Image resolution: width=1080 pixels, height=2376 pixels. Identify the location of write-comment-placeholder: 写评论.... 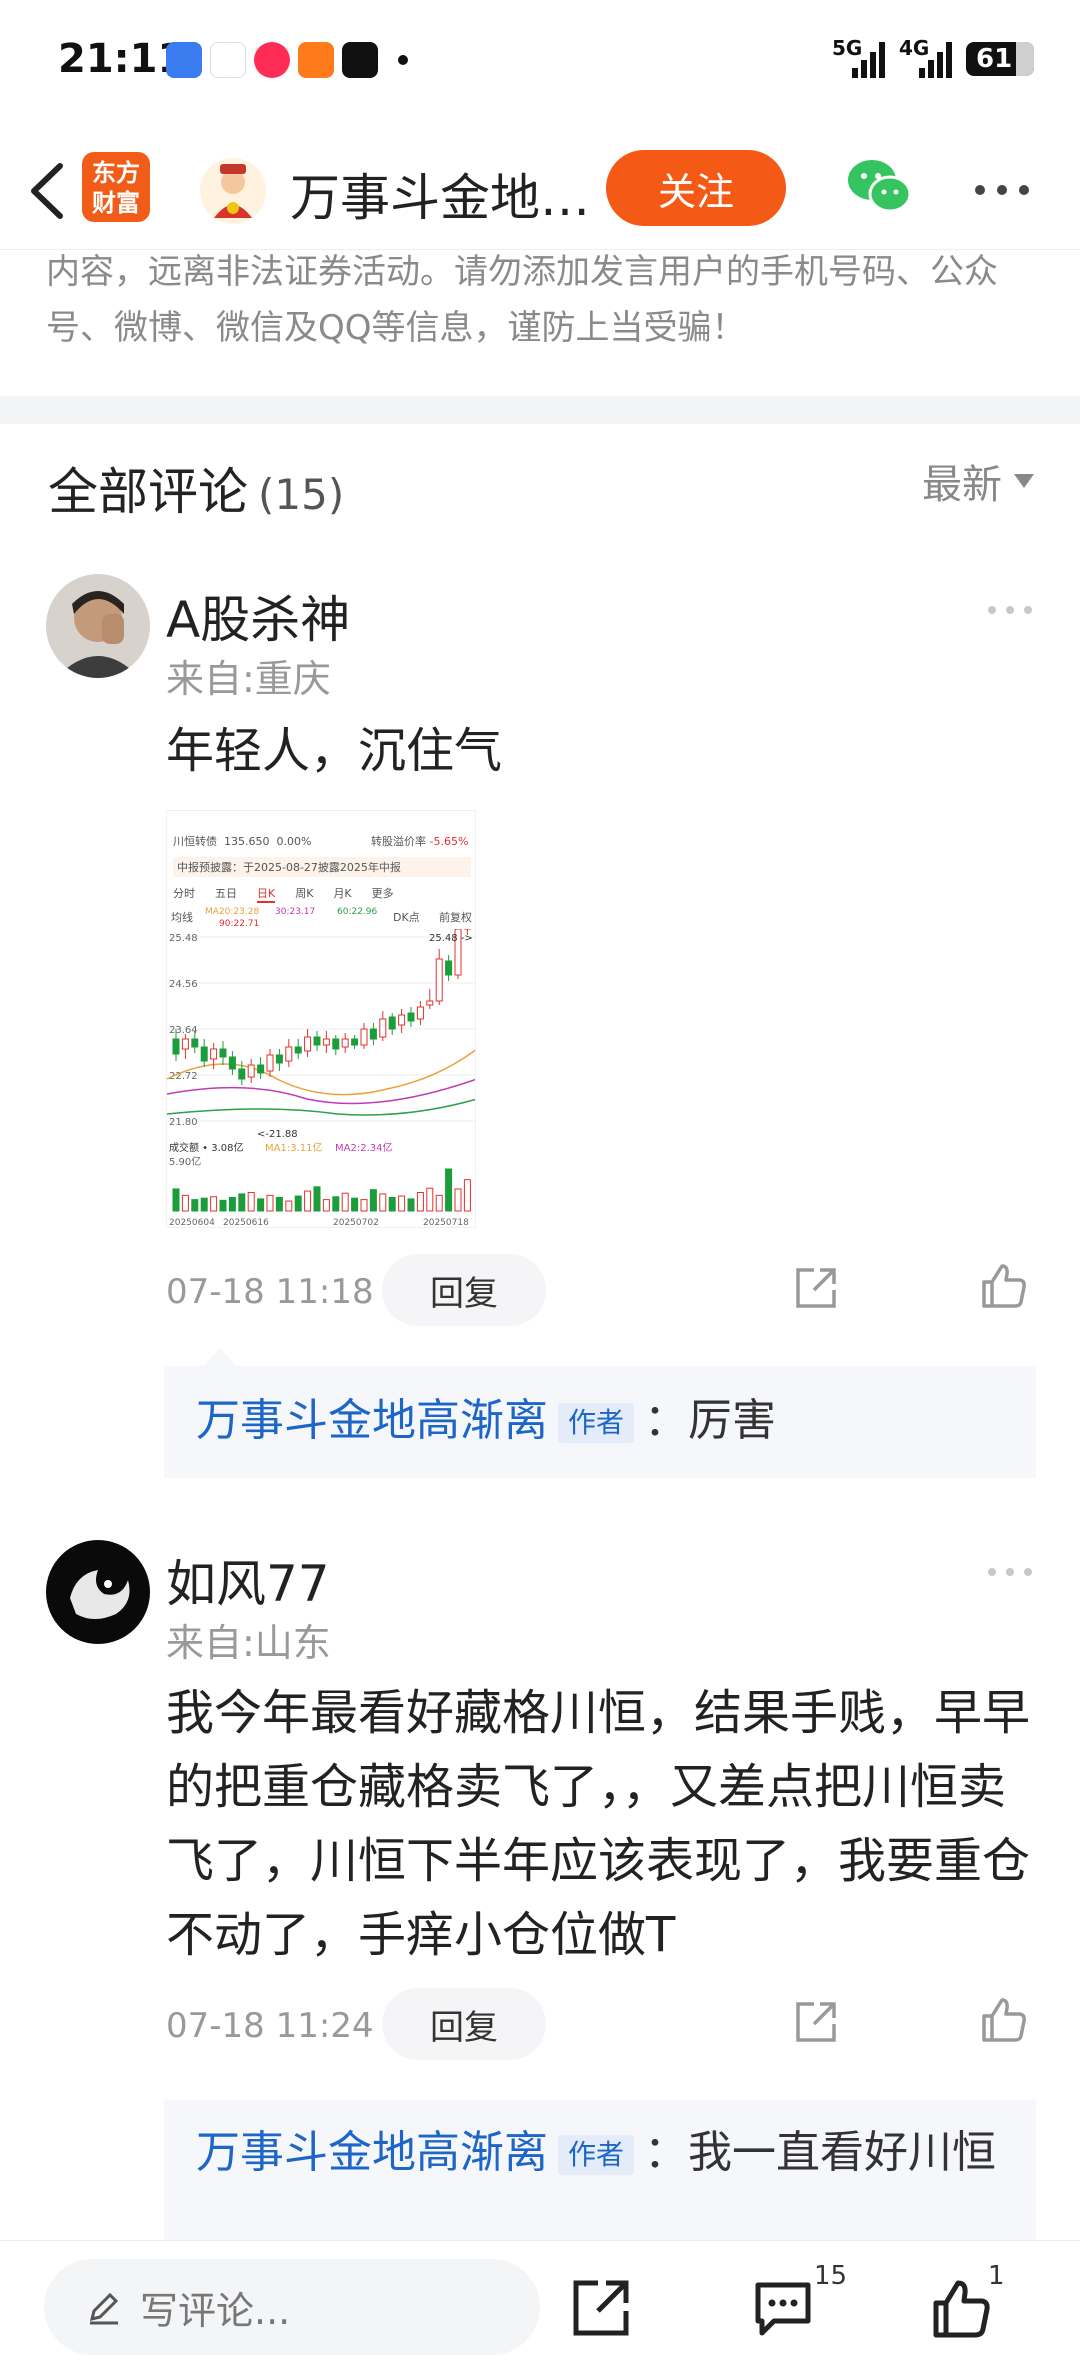
(215, 2310).